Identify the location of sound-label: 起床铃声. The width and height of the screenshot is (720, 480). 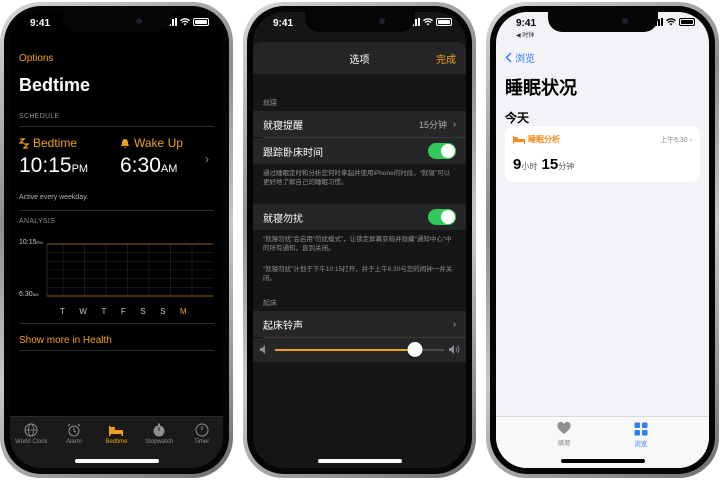
(283, 326).